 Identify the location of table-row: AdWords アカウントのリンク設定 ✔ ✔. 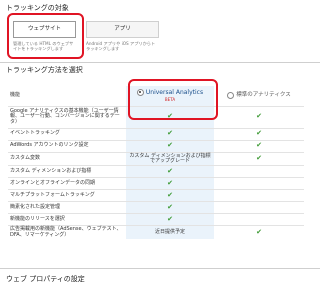
(156, 145).